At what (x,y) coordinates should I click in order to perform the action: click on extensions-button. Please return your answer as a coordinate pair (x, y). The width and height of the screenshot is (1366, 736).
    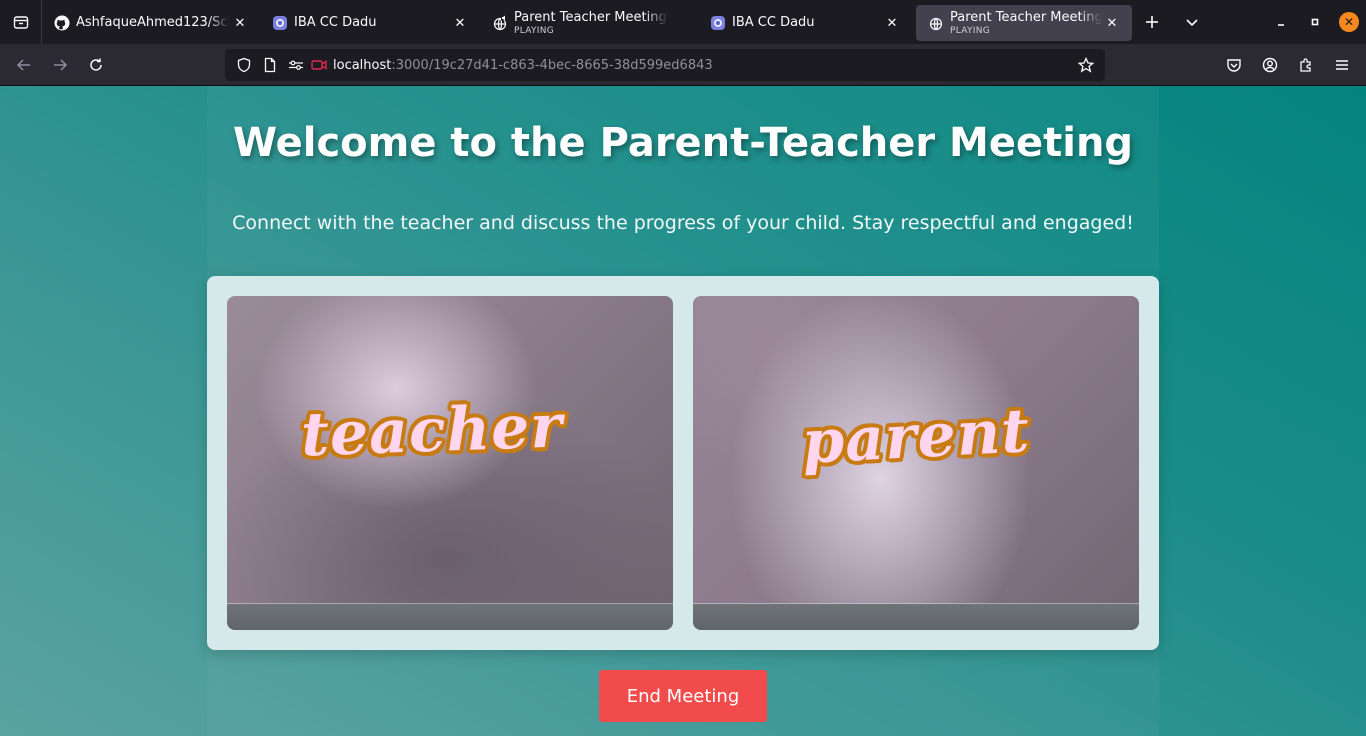
    Looking at the image, I should click on (1306, 65).